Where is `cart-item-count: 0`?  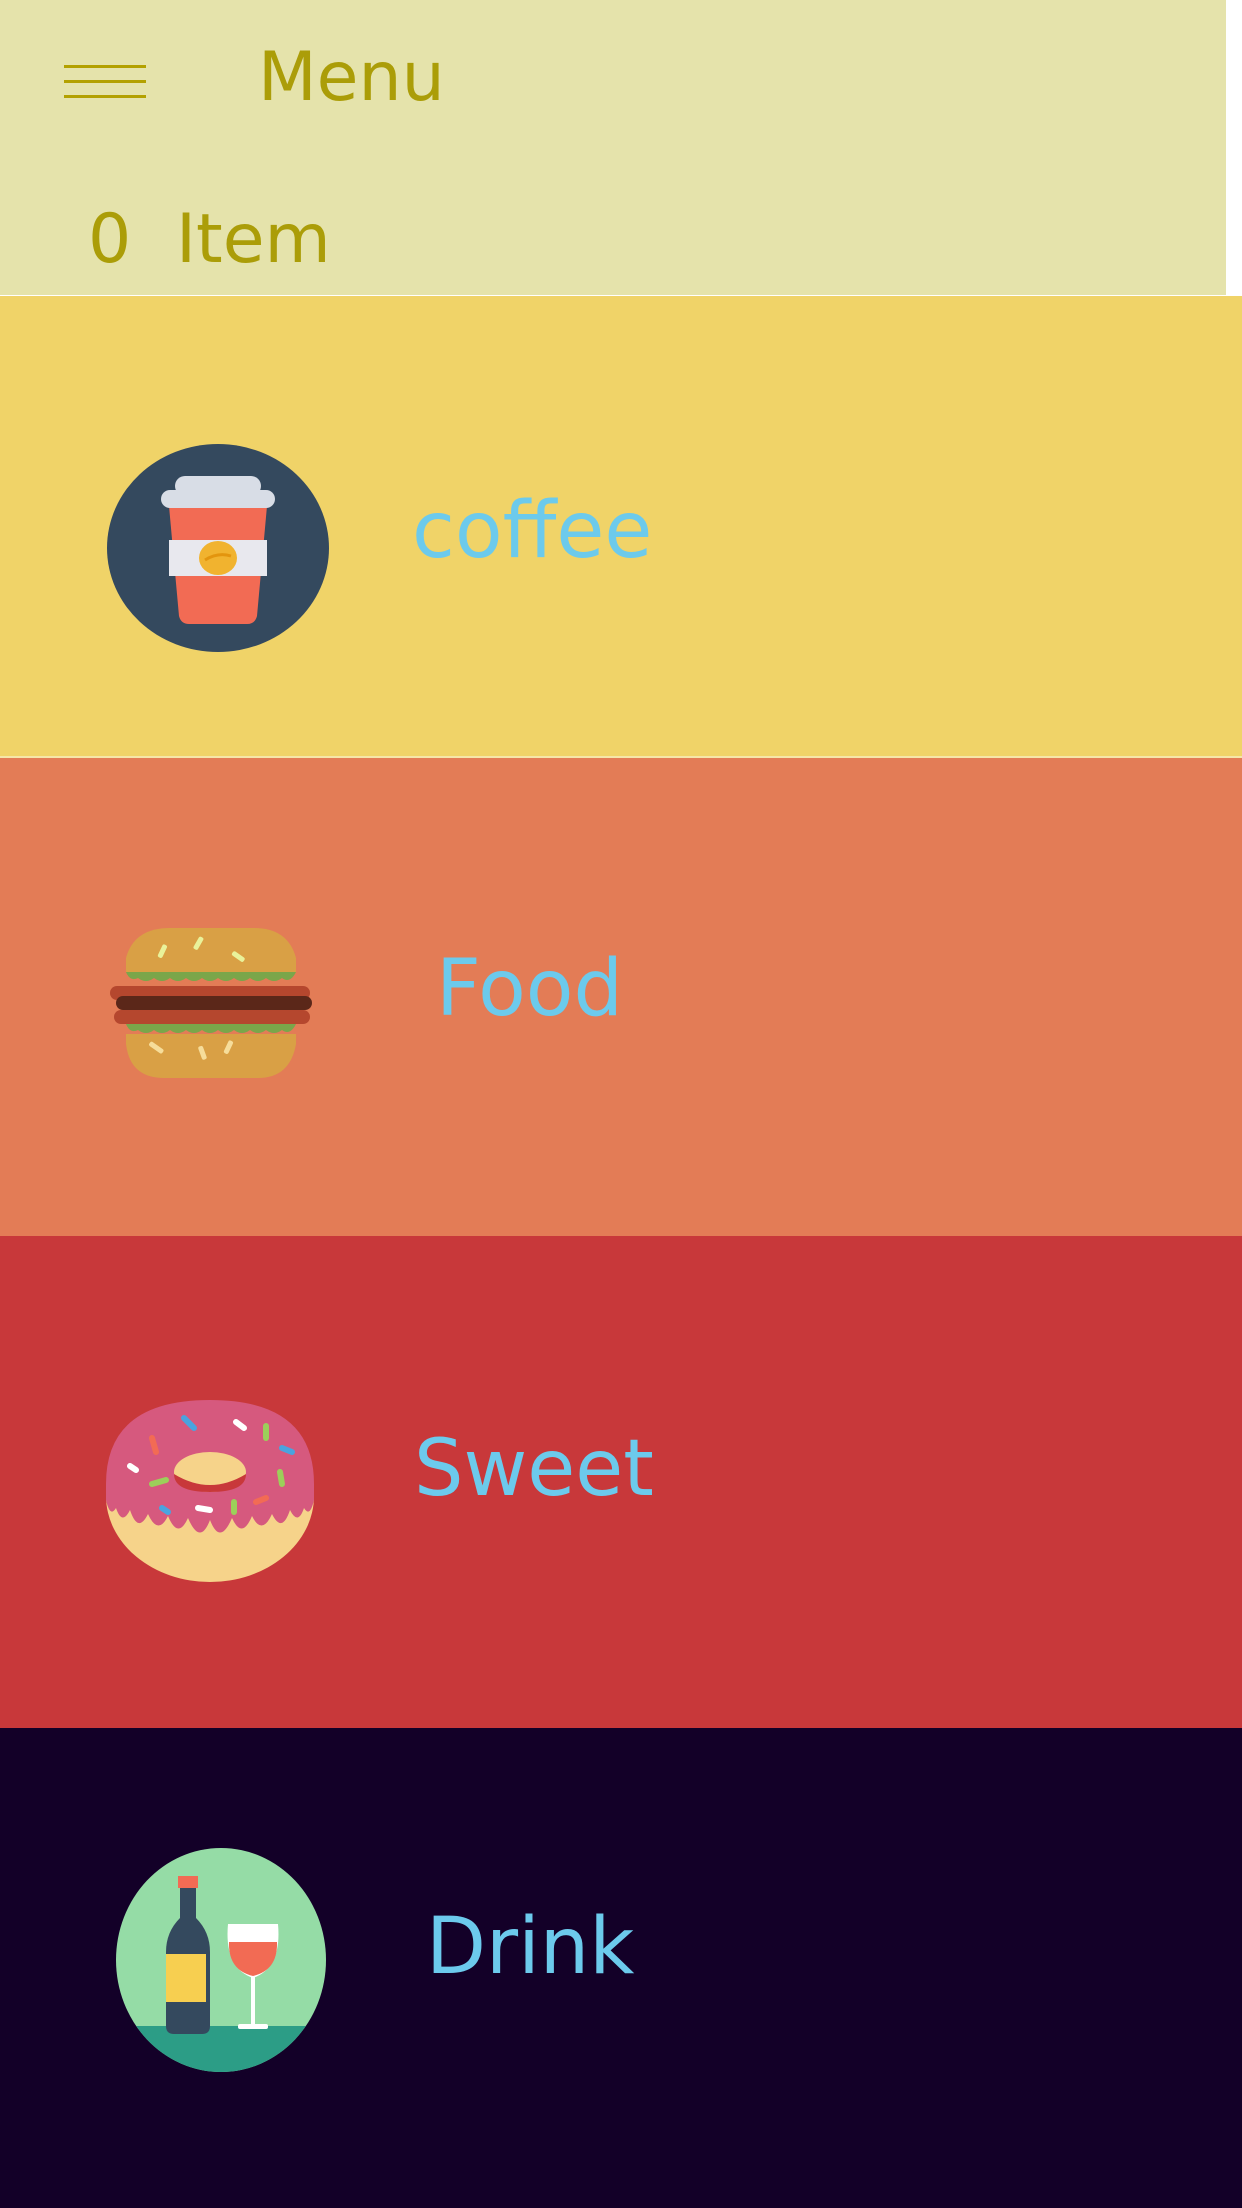 cart-item-count: 0 is located at coordinates (110, 239).